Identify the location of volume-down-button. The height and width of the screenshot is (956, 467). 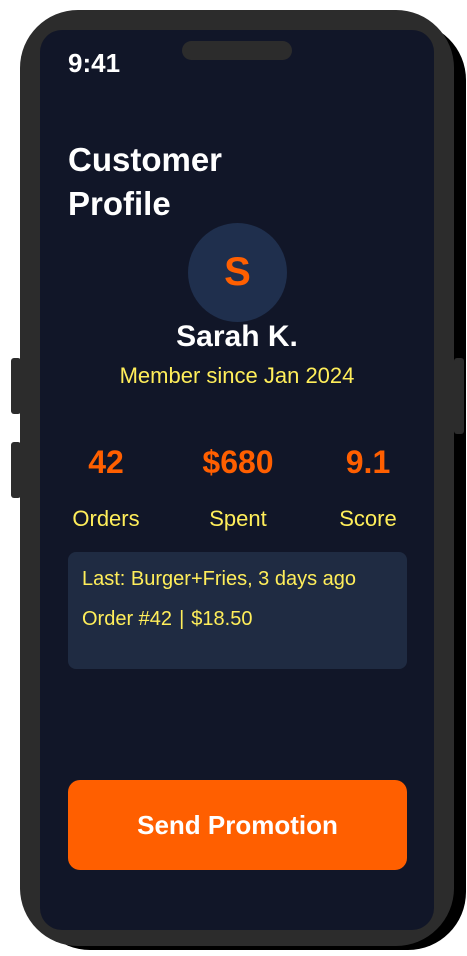
(16, 470).